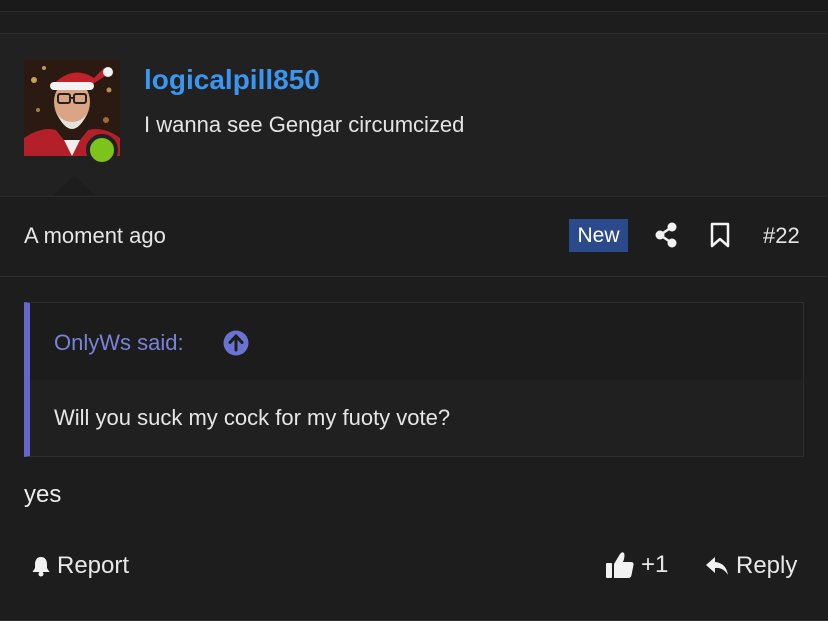 This screenshot has width=828, height=621. Describe the element at coordinates (74, 186) in the screenshot. I see `avatar-pointer` at that location.